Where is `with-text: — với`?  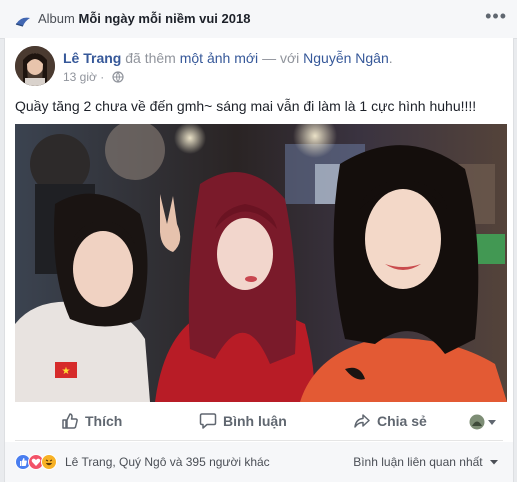
with-text: — với is located at coordinates (281, 58).